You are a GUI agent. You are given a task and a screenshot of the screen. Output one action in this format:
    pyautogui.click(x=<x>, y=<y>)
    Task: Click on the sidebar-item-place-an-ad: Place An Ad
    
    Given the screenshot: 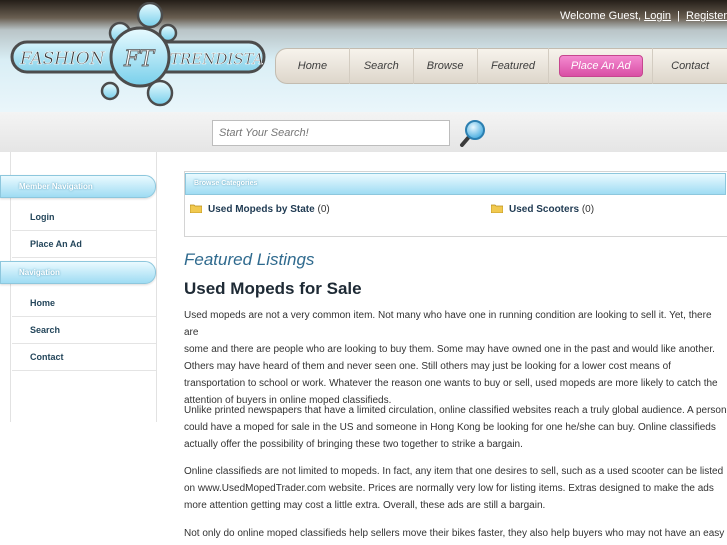 What is the action you would take?
    pyautogui.click(x=84, y=244)
    